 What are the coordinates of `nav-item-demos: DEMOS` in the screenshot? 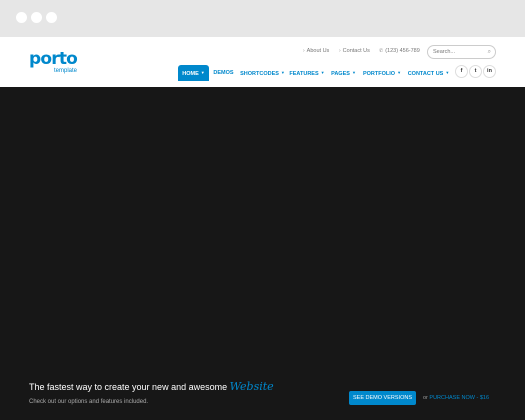 It's located at (223, 73).